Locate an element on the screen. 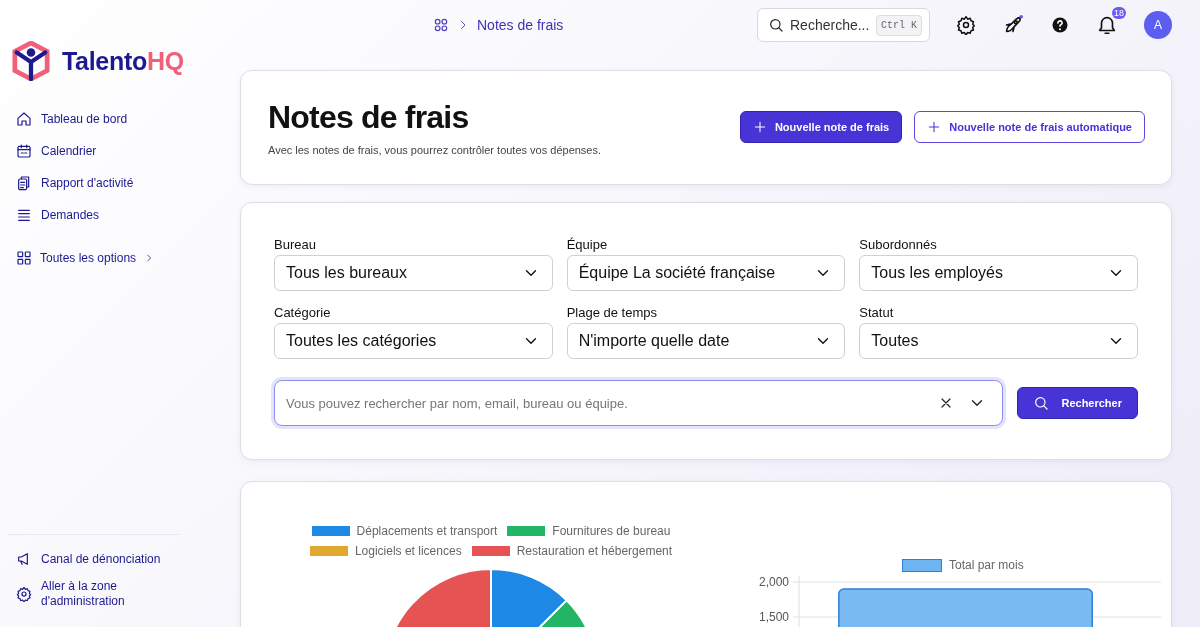  legend-label: Restauration et hébergement is located at coordinates (594, 551).